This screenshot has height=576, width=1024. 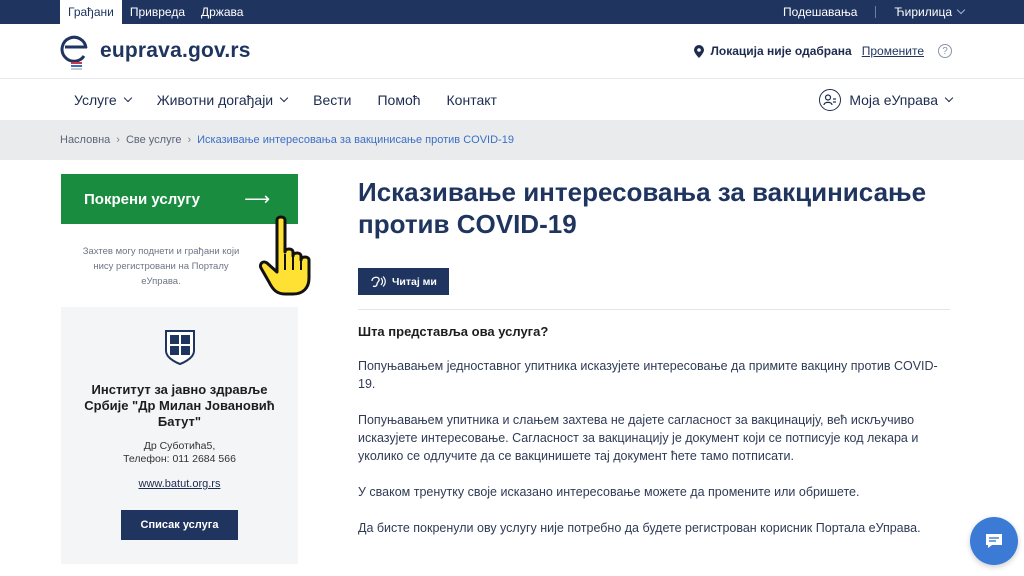 I want to click on nav-contact: Контакт, so click(x=472, y=100).